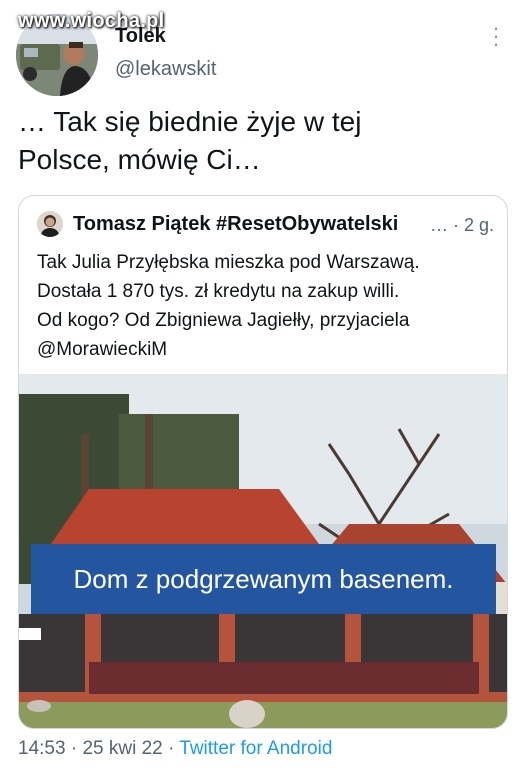 Image resolution: width=526 pixels, height=774 pixels. What do you see at coordinates (263, 579) in the screenshot?
I see `photo-caption: Dom z podgrzewanym basenem.` at bounding box center [263, 579].